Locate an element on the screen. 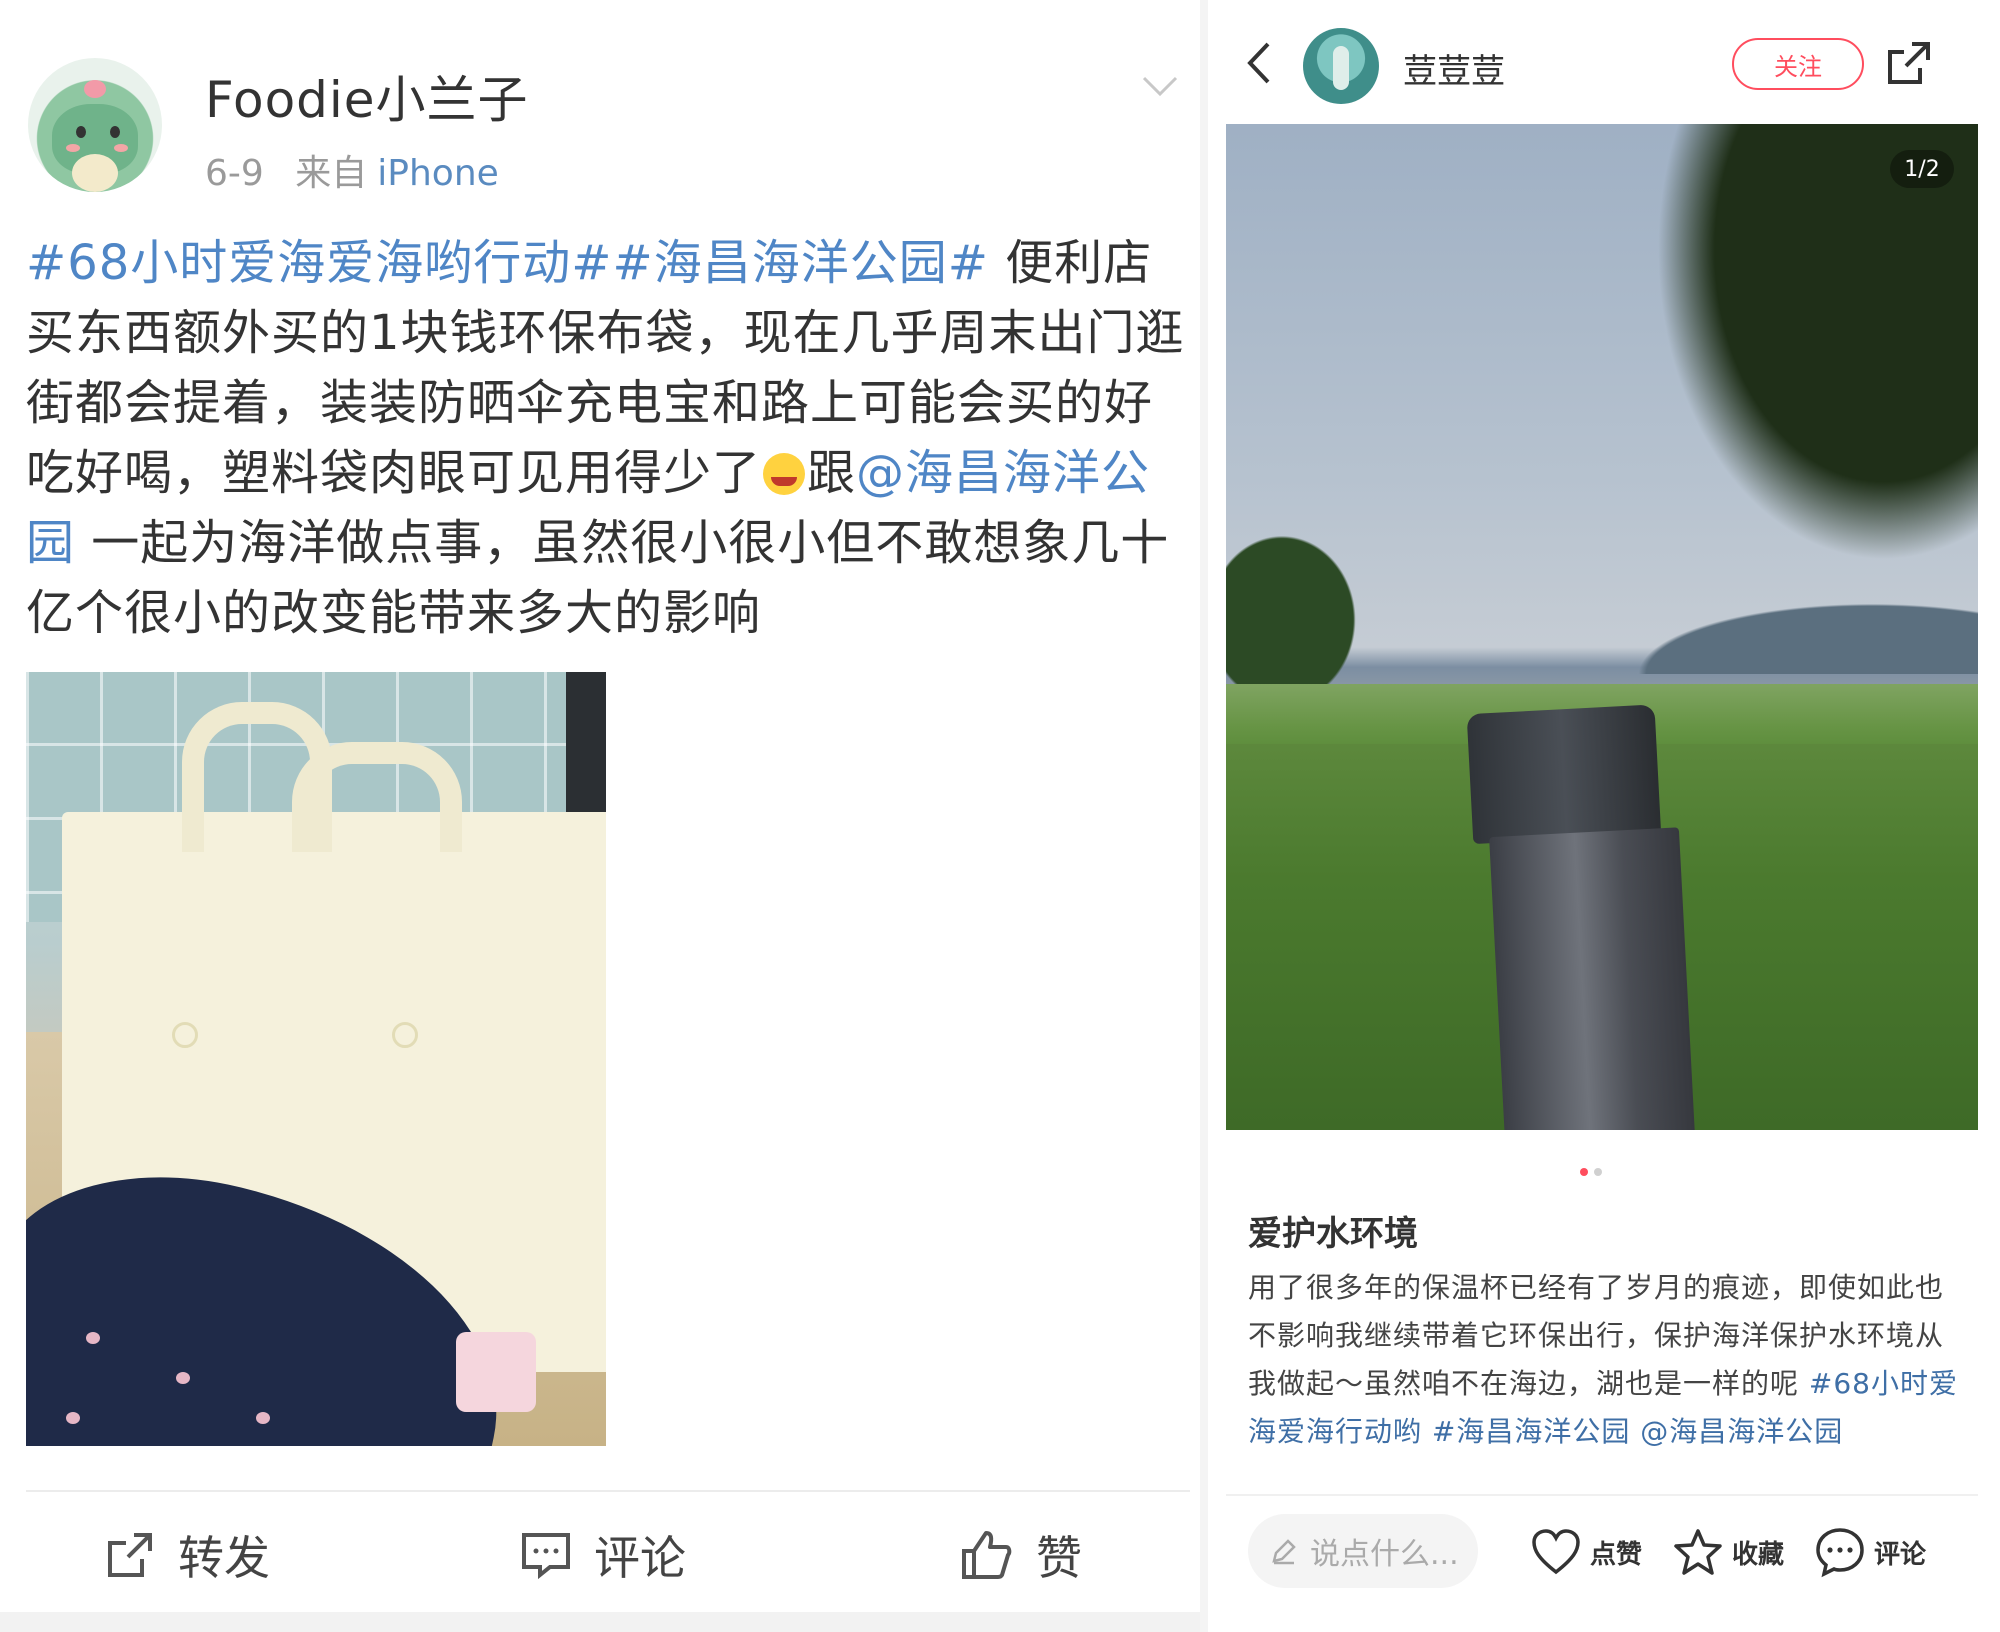 Image resolution: width=2000 pixels, height=1632 pixels. carousel-dot is located at coordinates (1598, 1172).